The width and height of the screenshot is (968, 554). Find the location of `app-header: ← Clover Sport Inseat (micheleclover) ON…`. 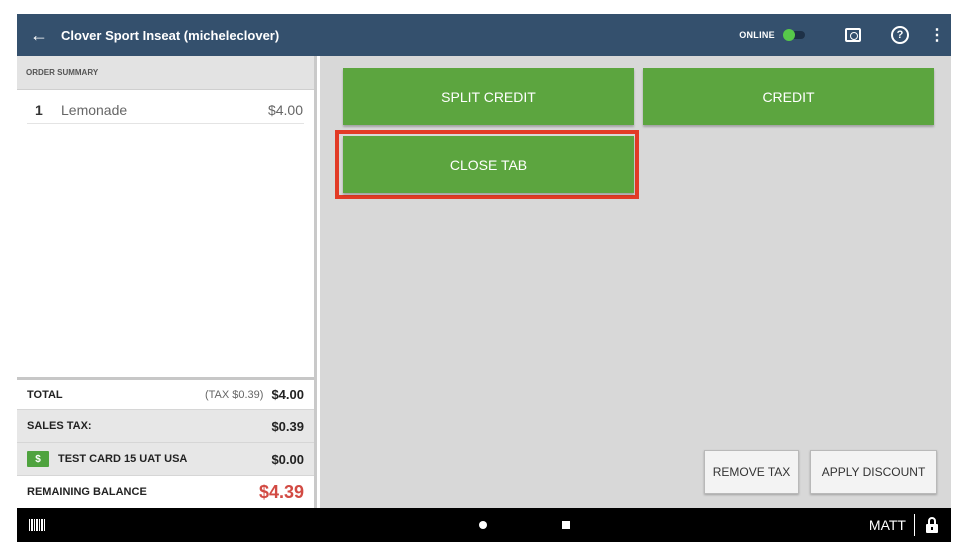

app-header: ← Clover Sport Inseat (micheleclover) ON… is located at coordinates (484, 35).